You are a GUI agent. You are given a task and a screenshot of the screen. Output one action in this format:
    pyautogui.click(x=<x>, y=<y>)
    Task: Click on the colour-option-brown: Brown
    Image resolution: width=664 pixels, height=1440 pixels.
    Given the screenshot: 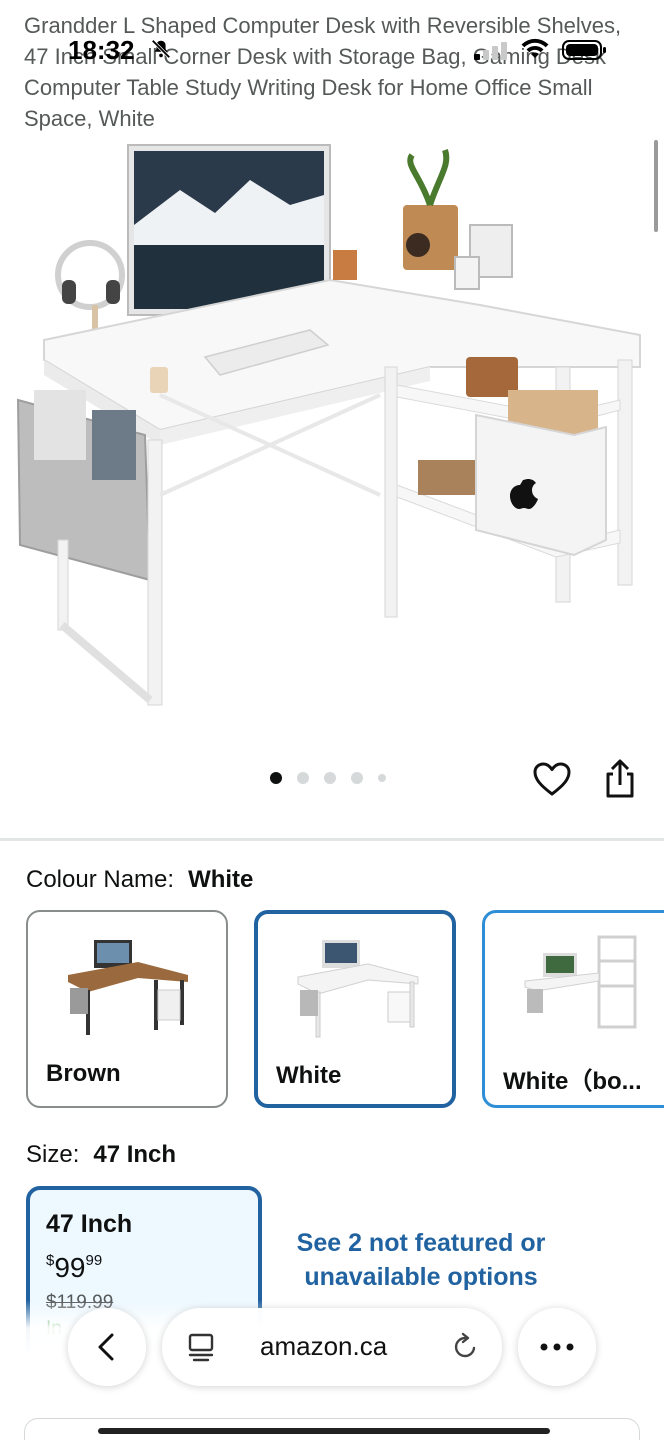 What is the action you would take?
    pyautogui.click(x=127, y=1009)
    